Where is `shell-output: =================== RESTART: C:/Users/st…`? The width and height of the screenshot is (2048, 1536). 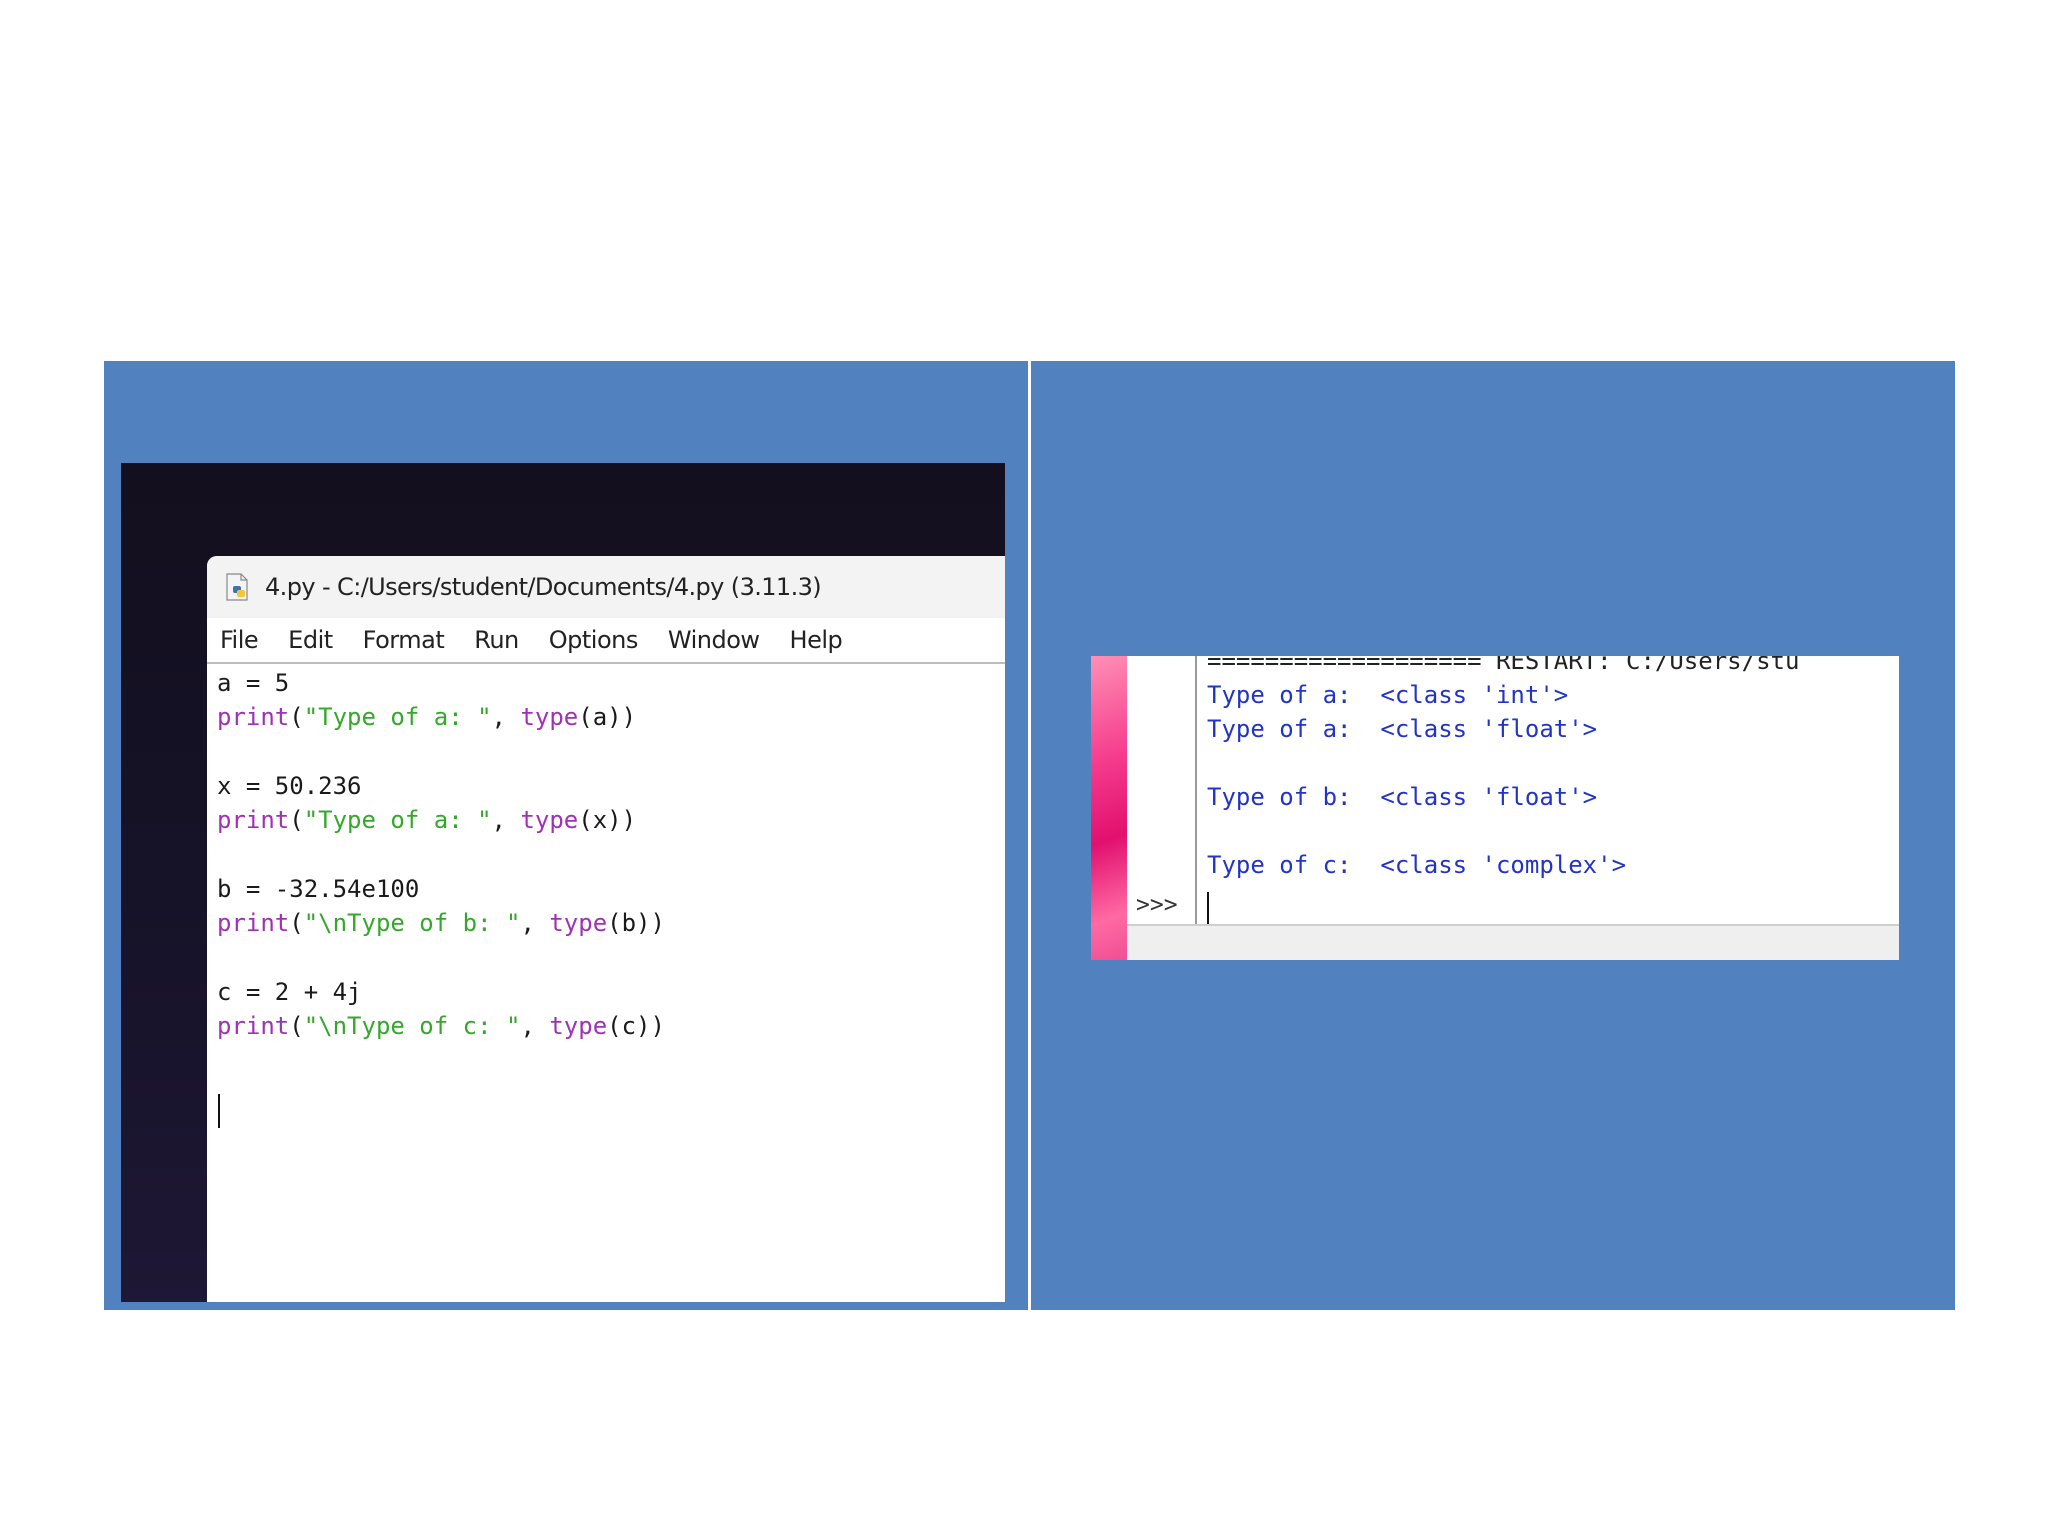
shell-output: =================== RESTART: C:/Users/st… is located at coordinates (1503, 769).